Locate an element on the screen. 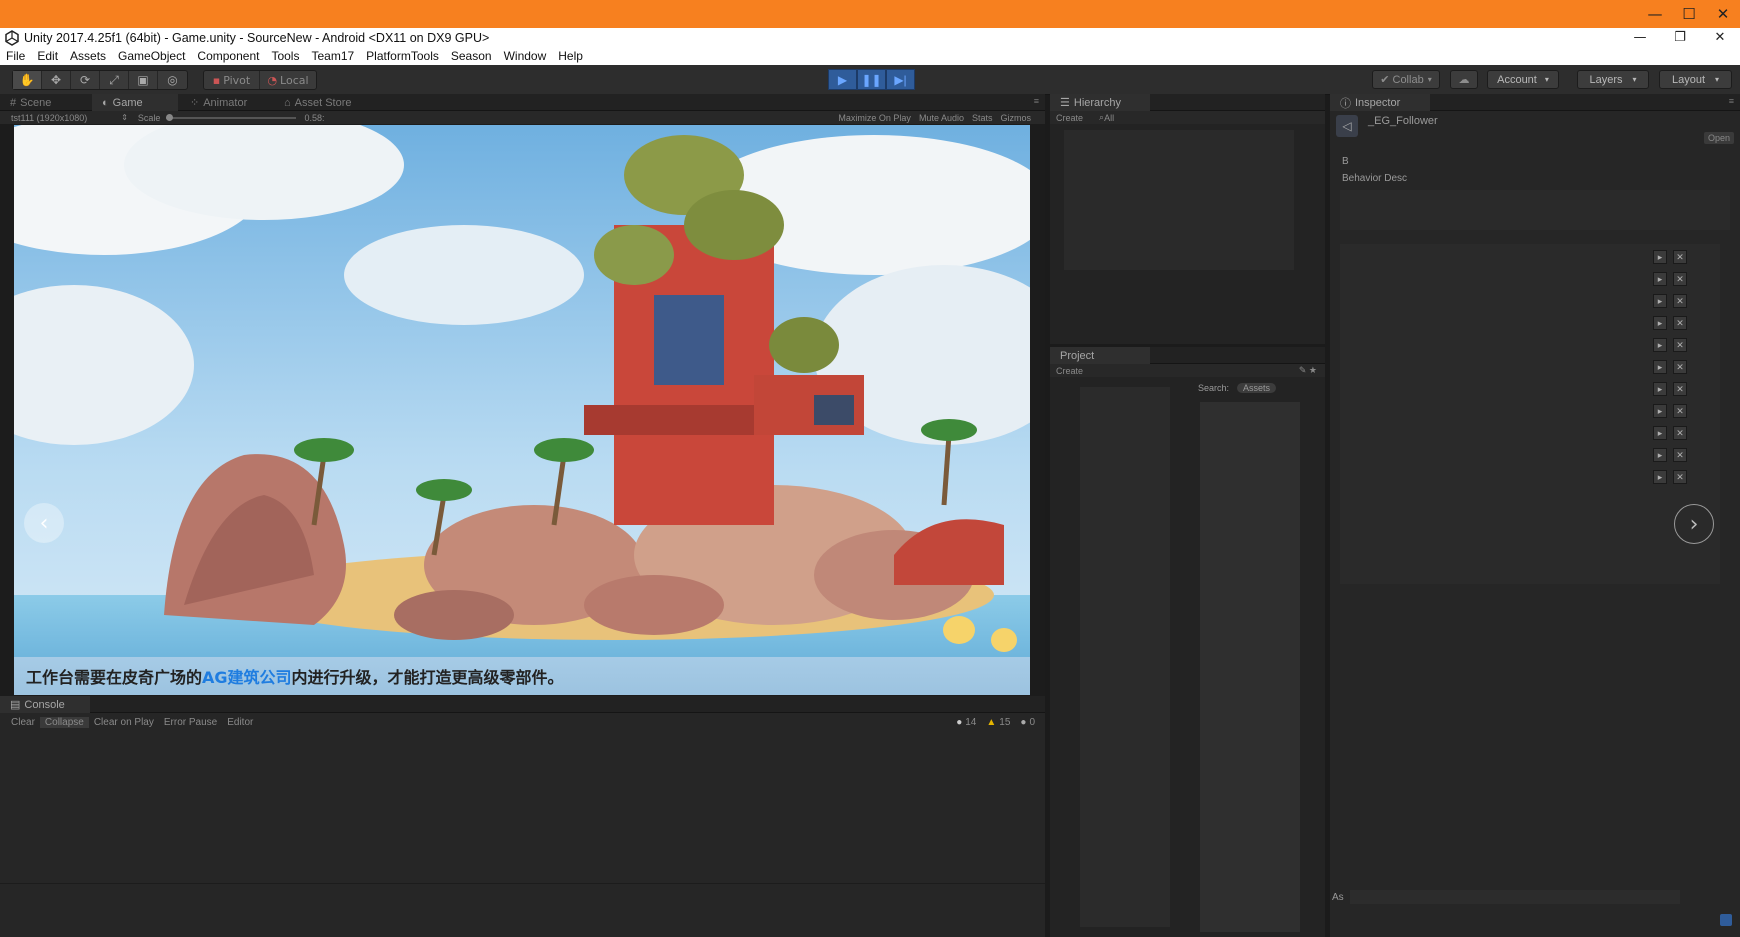  tag-icon is located at coordinates (1726, 920).